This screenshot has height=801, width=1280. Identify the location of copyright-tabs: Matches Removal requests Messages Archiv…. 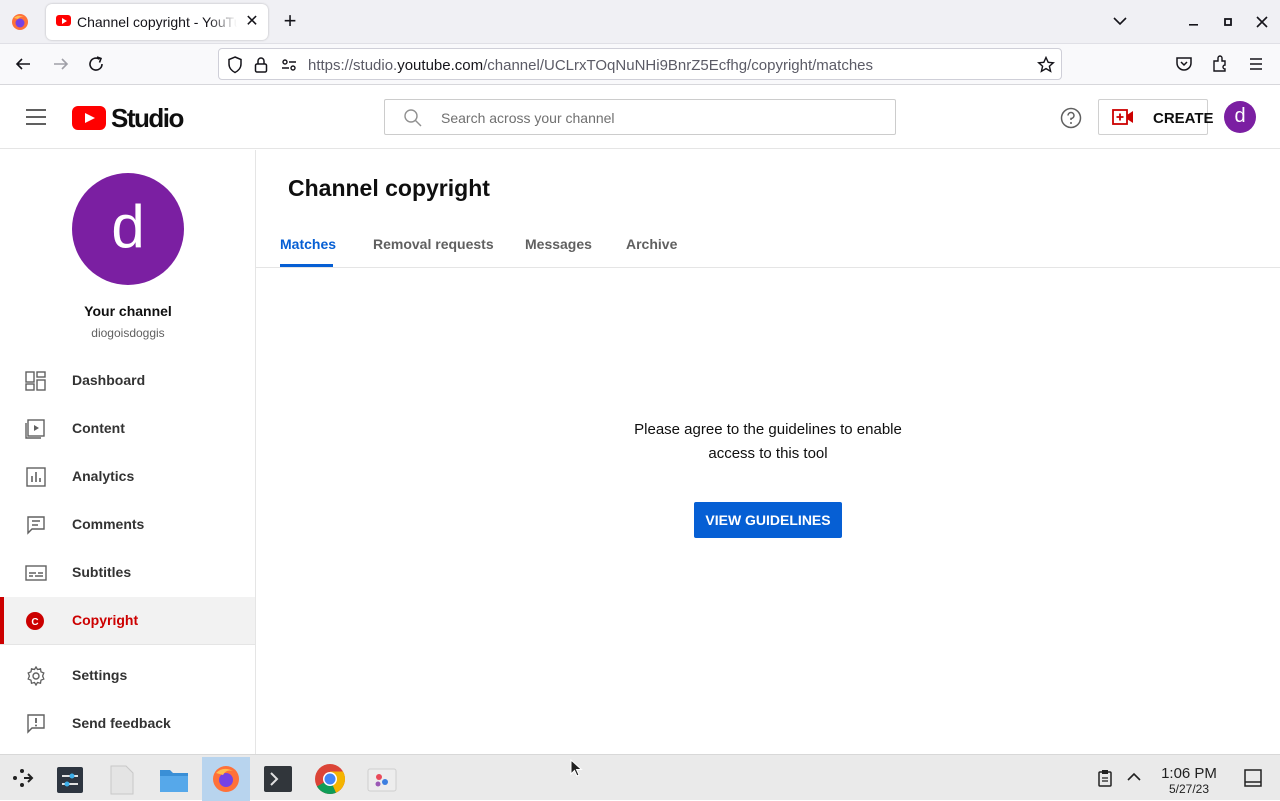
(768, 245).